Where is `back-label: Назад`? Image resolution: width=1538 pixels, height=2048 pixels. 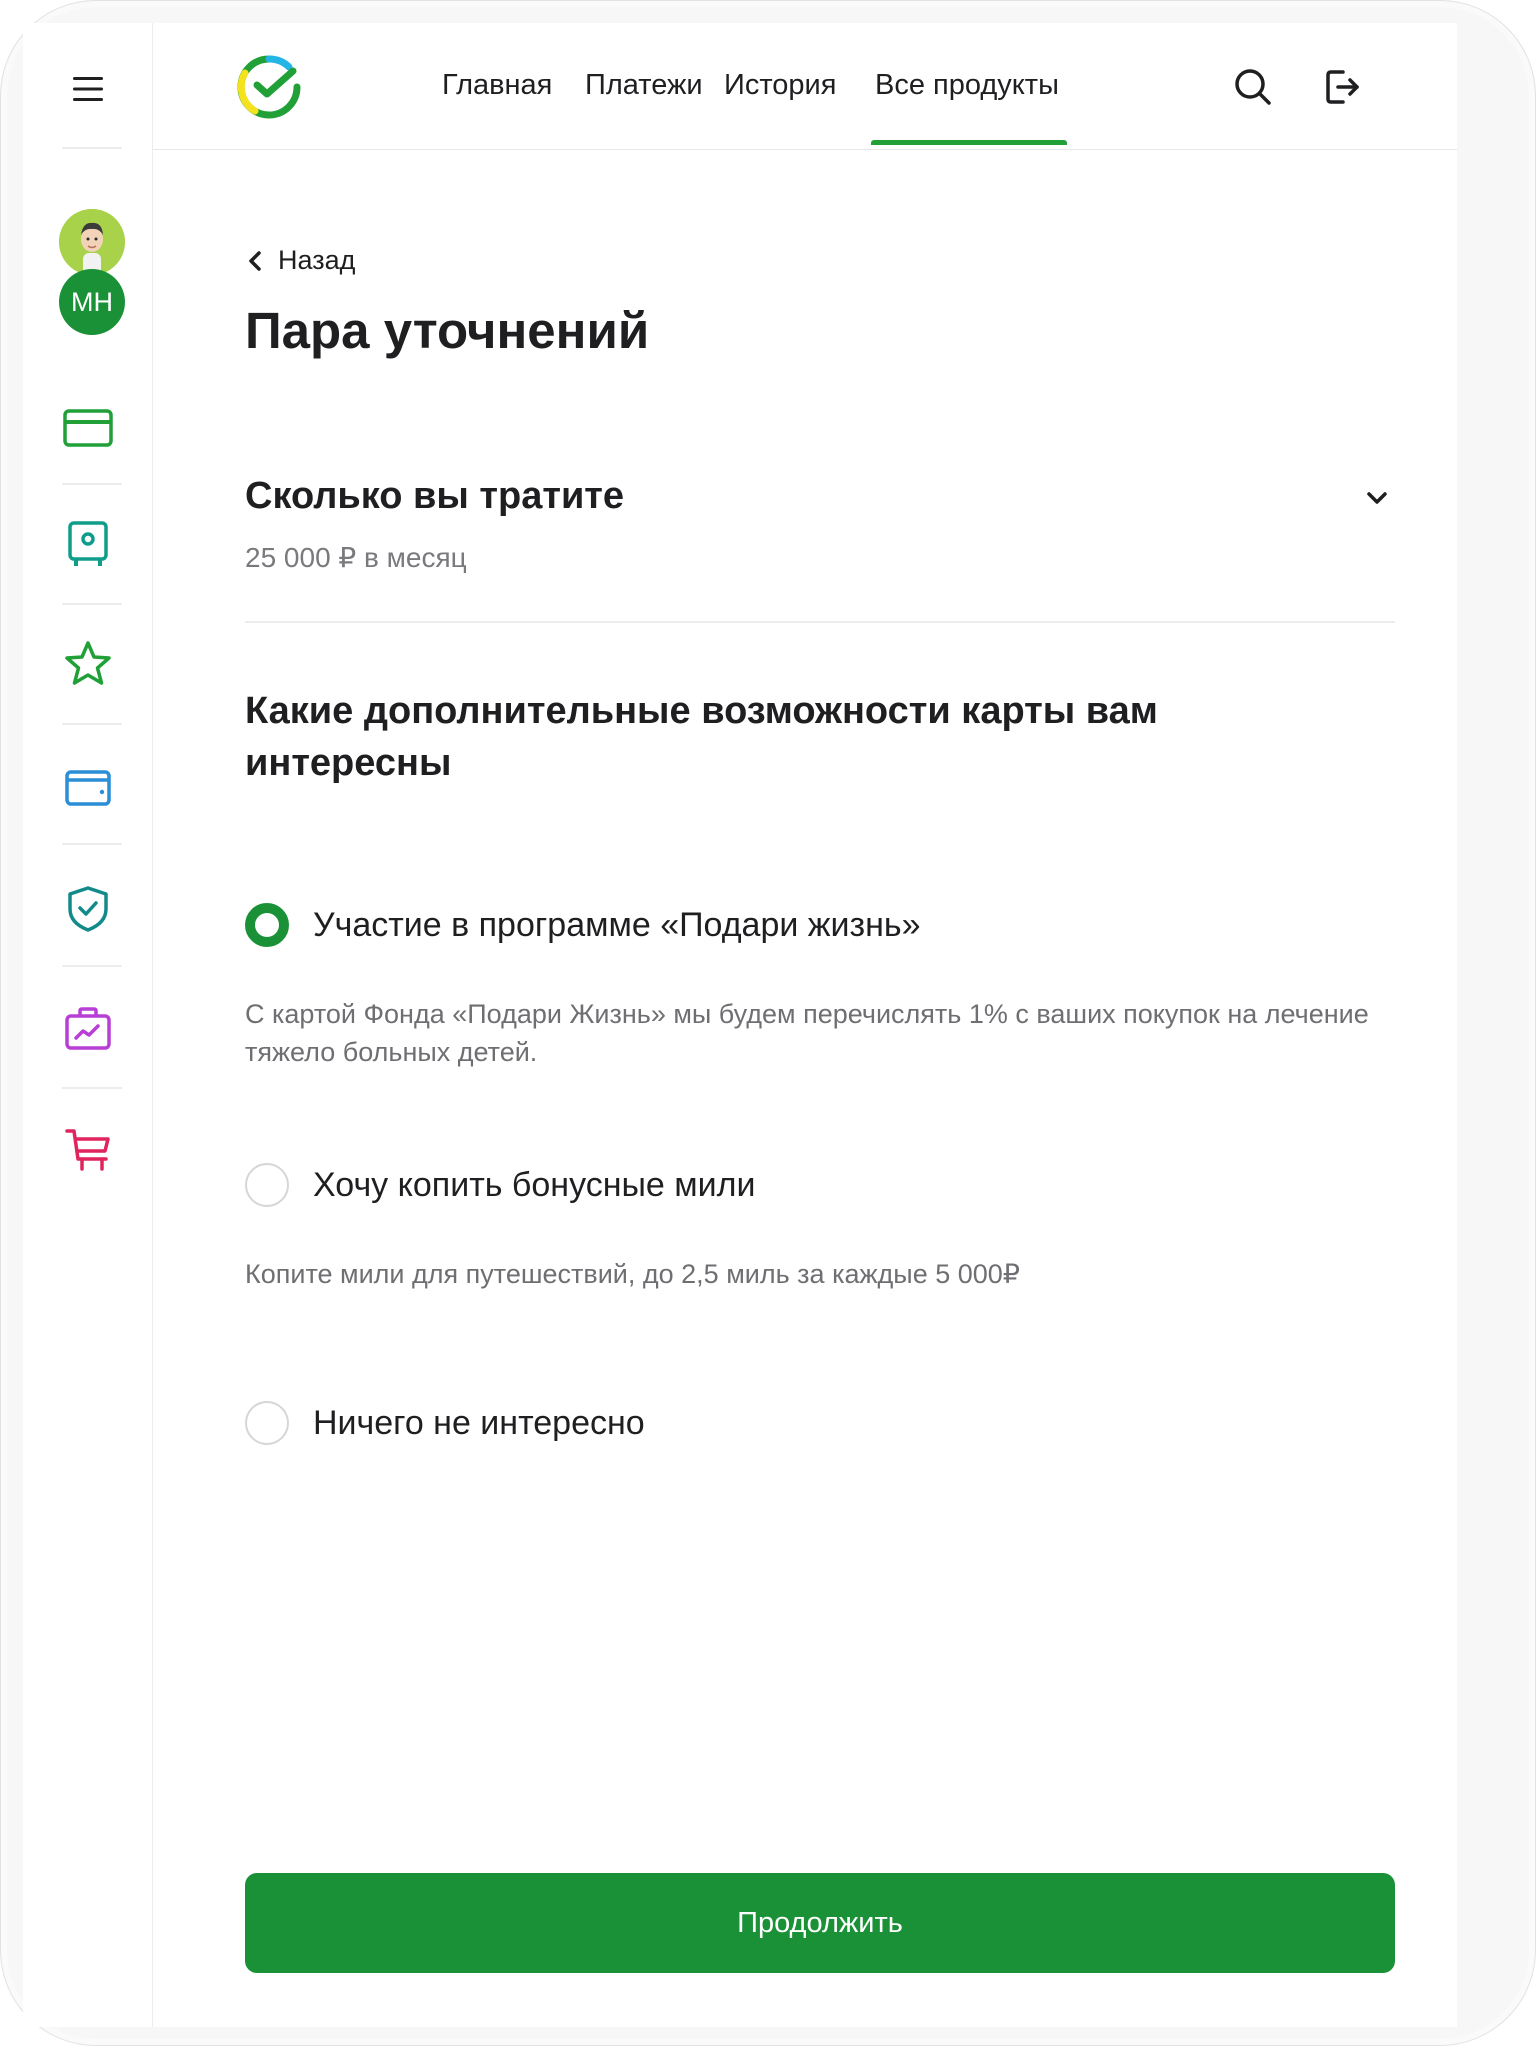 back-label: Назад is located at coordinates (317, 260).